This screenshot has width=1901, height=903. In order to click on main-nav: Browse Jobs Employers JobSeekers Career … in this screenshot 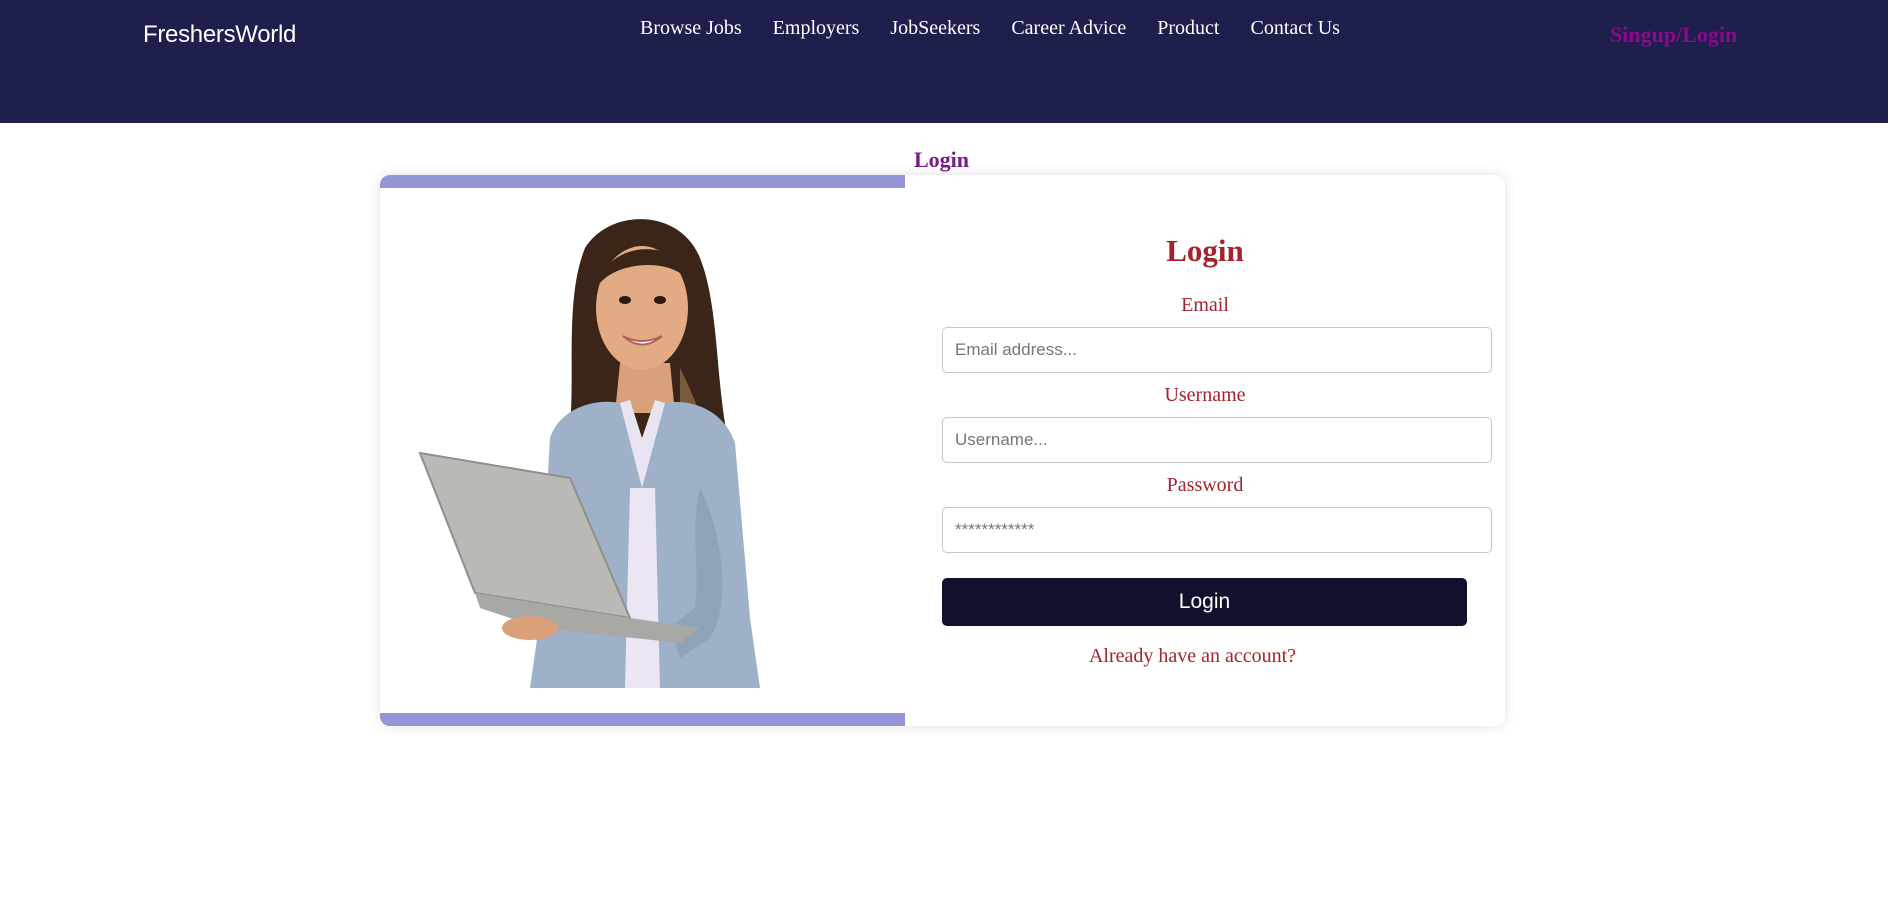, I will do `click(990, 28)`.